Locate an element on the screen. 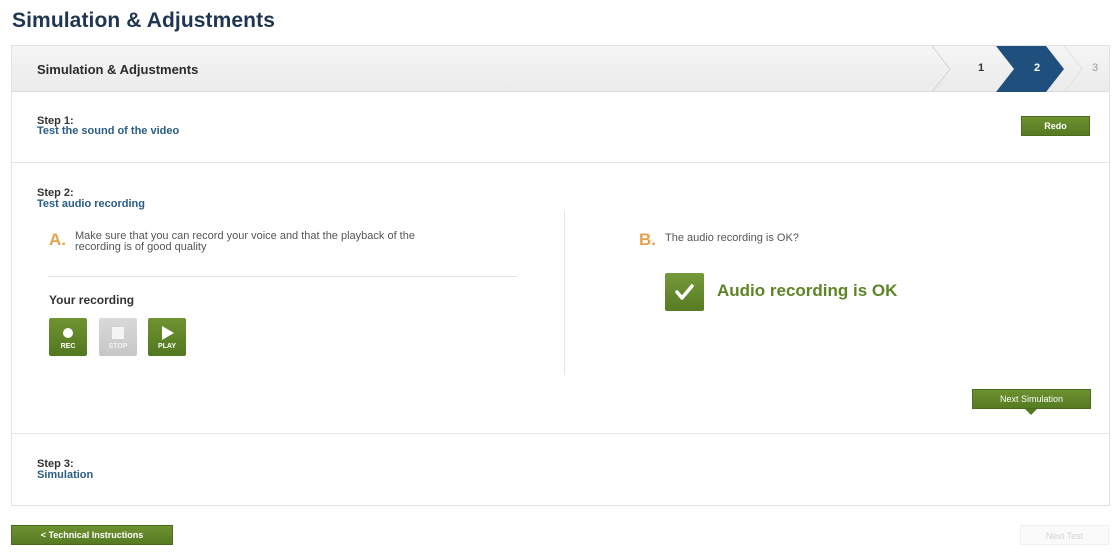  stepper-step-1: 1 is located at coordinates (981, 68).